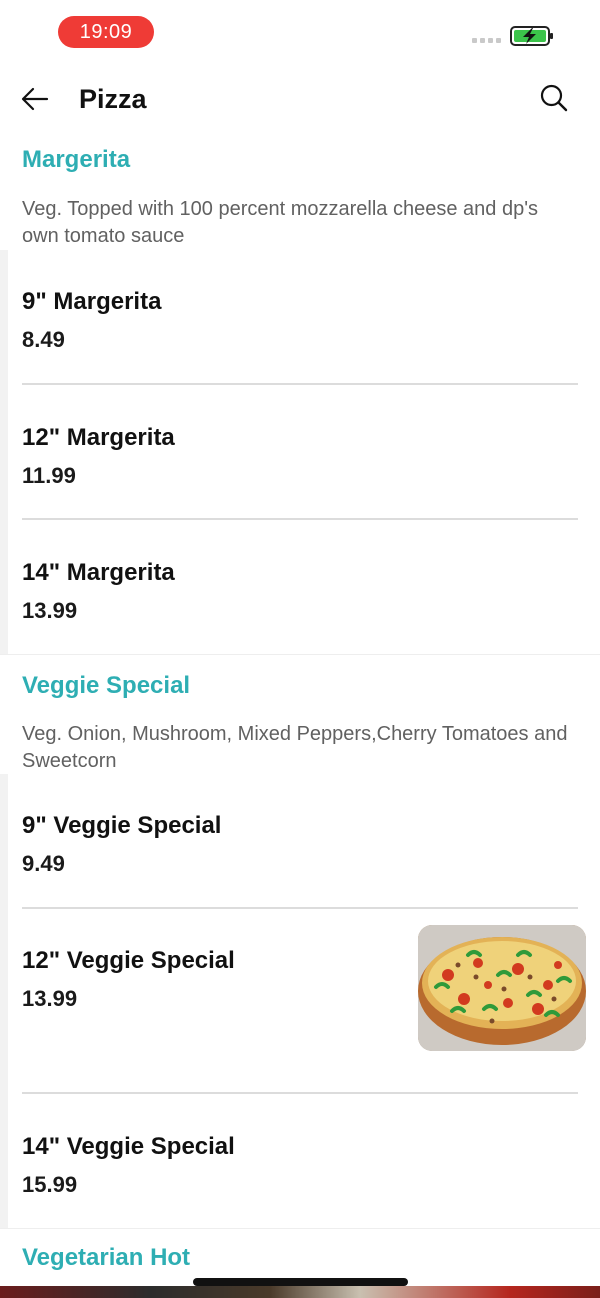  Describe the element at coordinates (300, 1292) in the screenshot. I see `next-item-image-peek` at that location.